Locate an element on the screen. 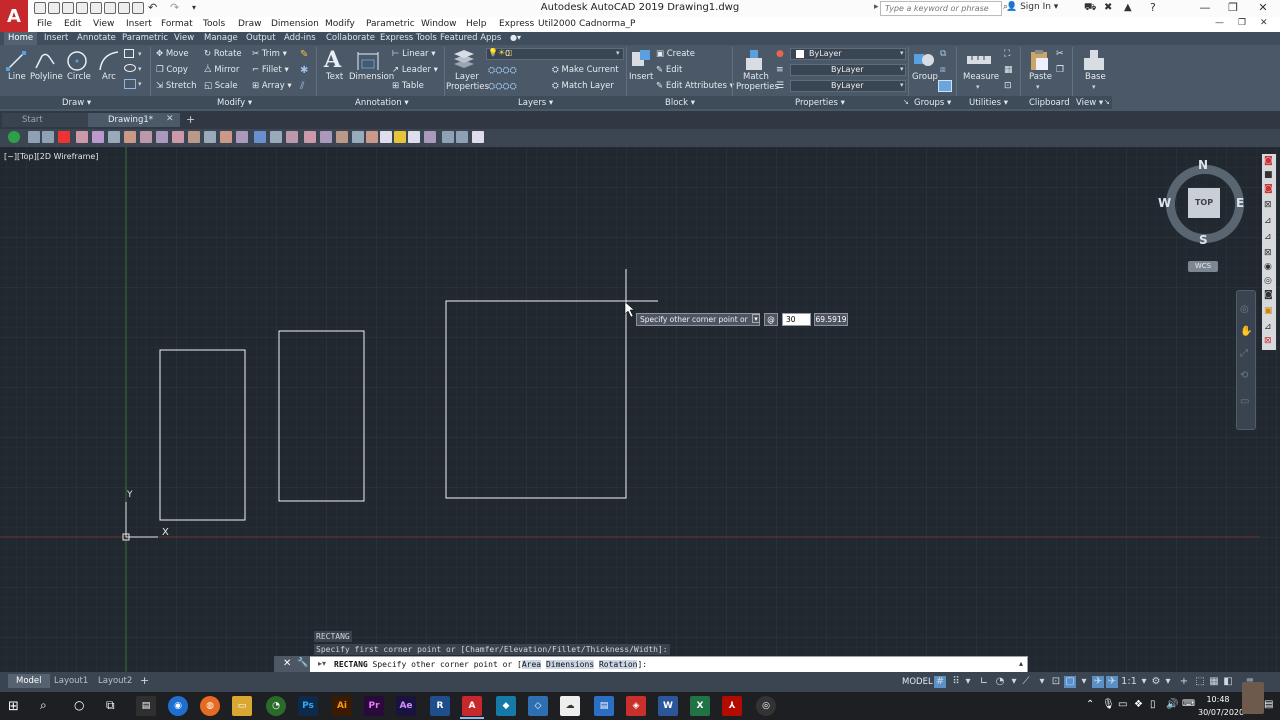 The height and width of the screenshot is (720, 1280). command-history-up-icon: ▴ is located at coordinates (1021, 663).